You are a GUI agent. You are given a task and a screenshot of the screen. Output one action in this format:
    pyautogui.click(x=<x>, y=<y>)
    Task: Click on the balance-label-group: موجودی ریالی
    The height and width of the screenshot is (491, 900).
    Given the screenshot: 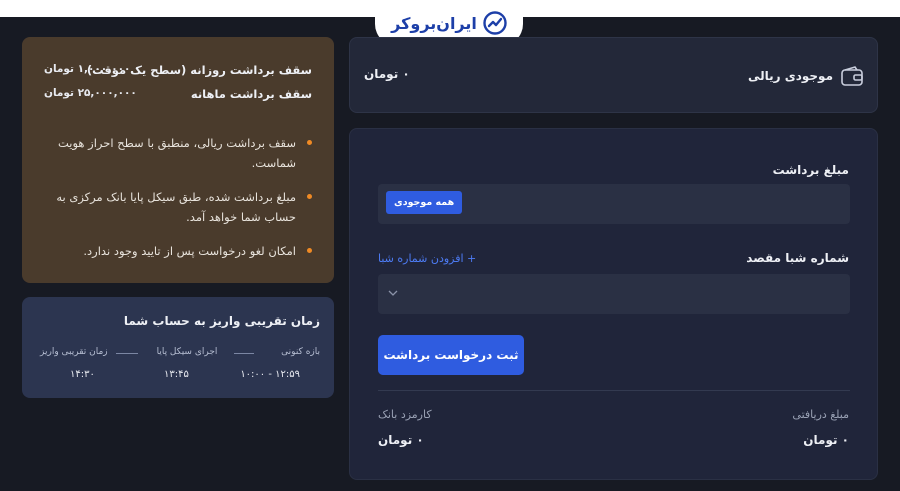 What is the action you would take?
    pyautogui.click(x=805, y=76)
    